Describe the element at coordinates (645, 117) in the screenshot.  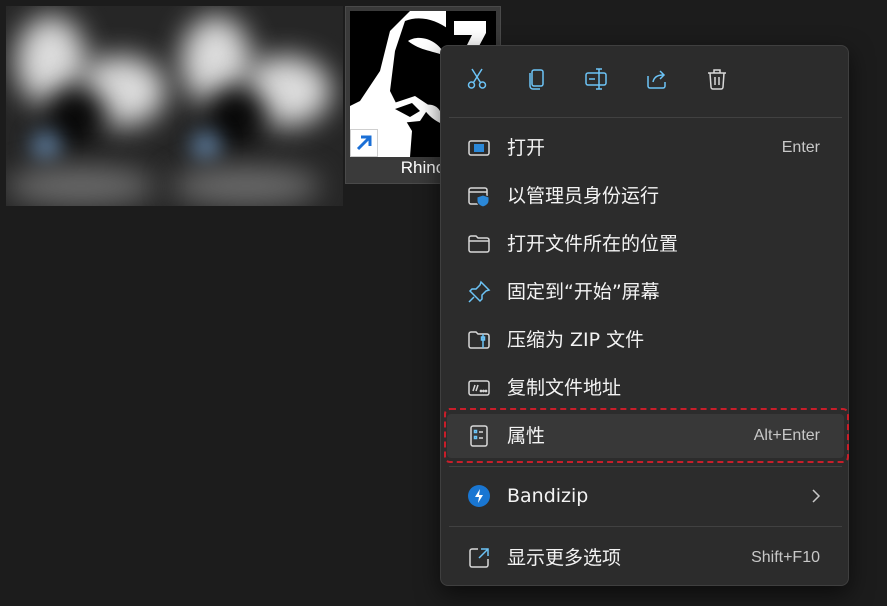
I see `toolbar-divider` at that location.